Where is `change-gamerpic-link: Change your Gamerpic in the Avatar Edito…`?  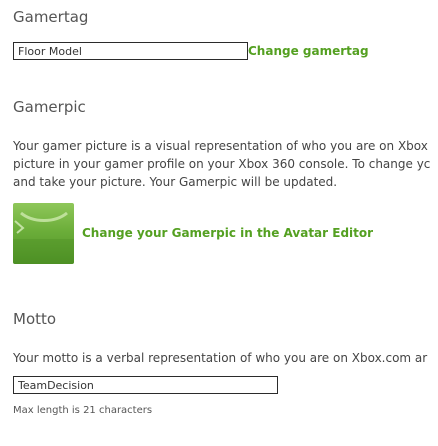
change-gamerpic-link: Change your Gamerpic in the Avatar Edito… is located at coordinates (227, 233).